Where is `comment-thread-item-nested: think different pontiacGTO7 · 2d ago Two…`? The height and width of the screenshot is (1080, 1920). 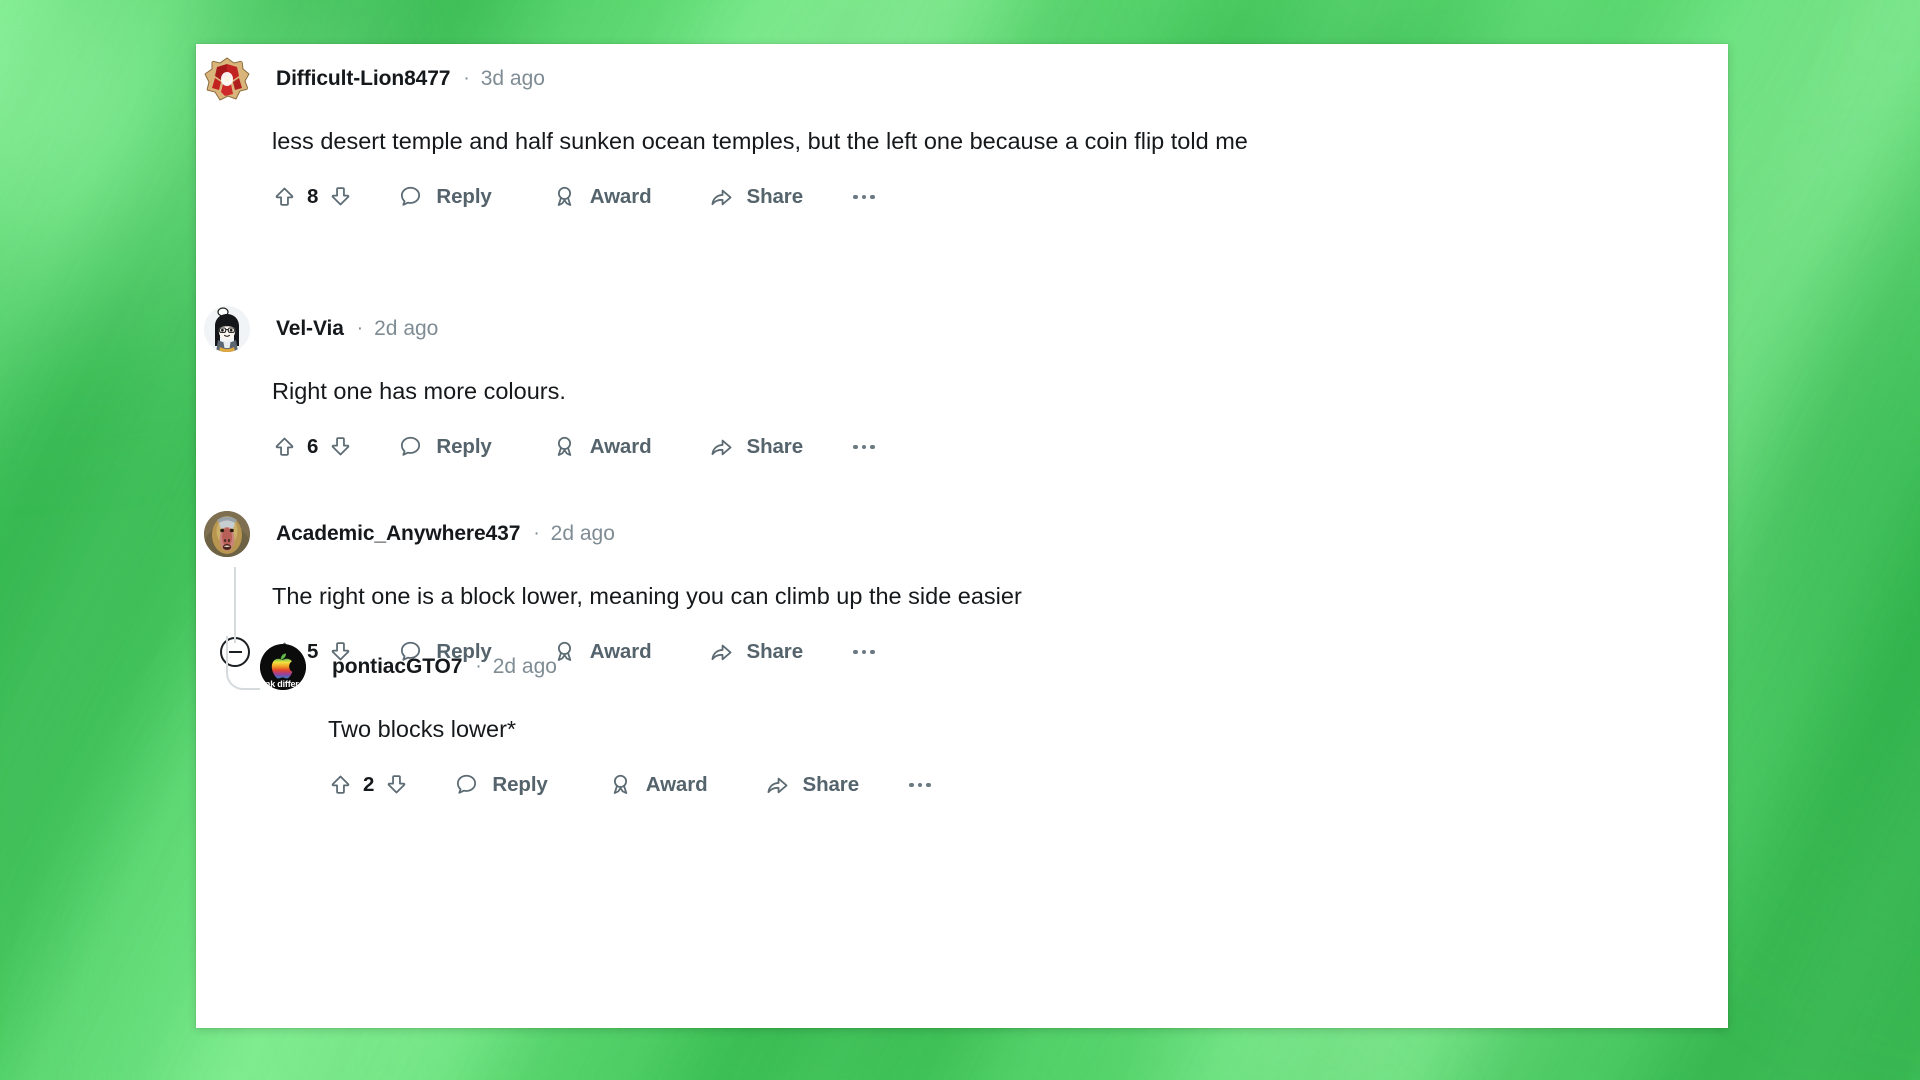 comment-thread-item-nested: think different pontiacGTO7 · 2d ago Two… is located at coordinates (595, 723).